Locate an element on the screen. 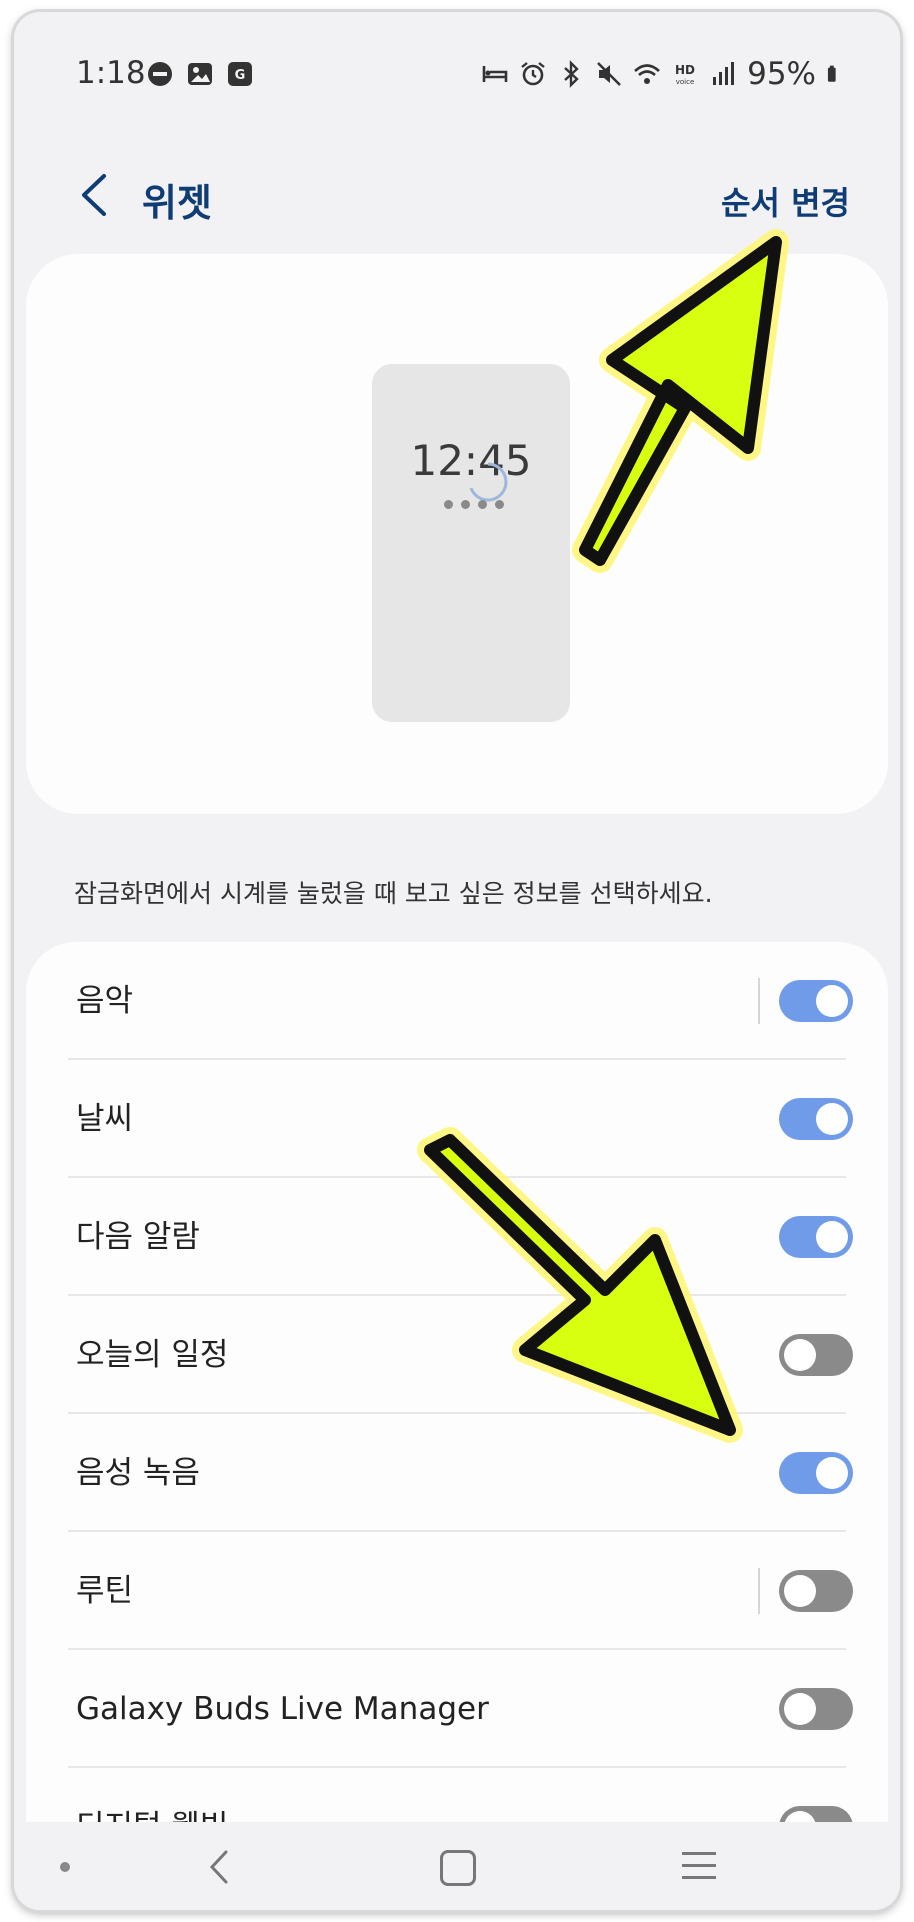  signal-icon is located at coordinates (724, 73).